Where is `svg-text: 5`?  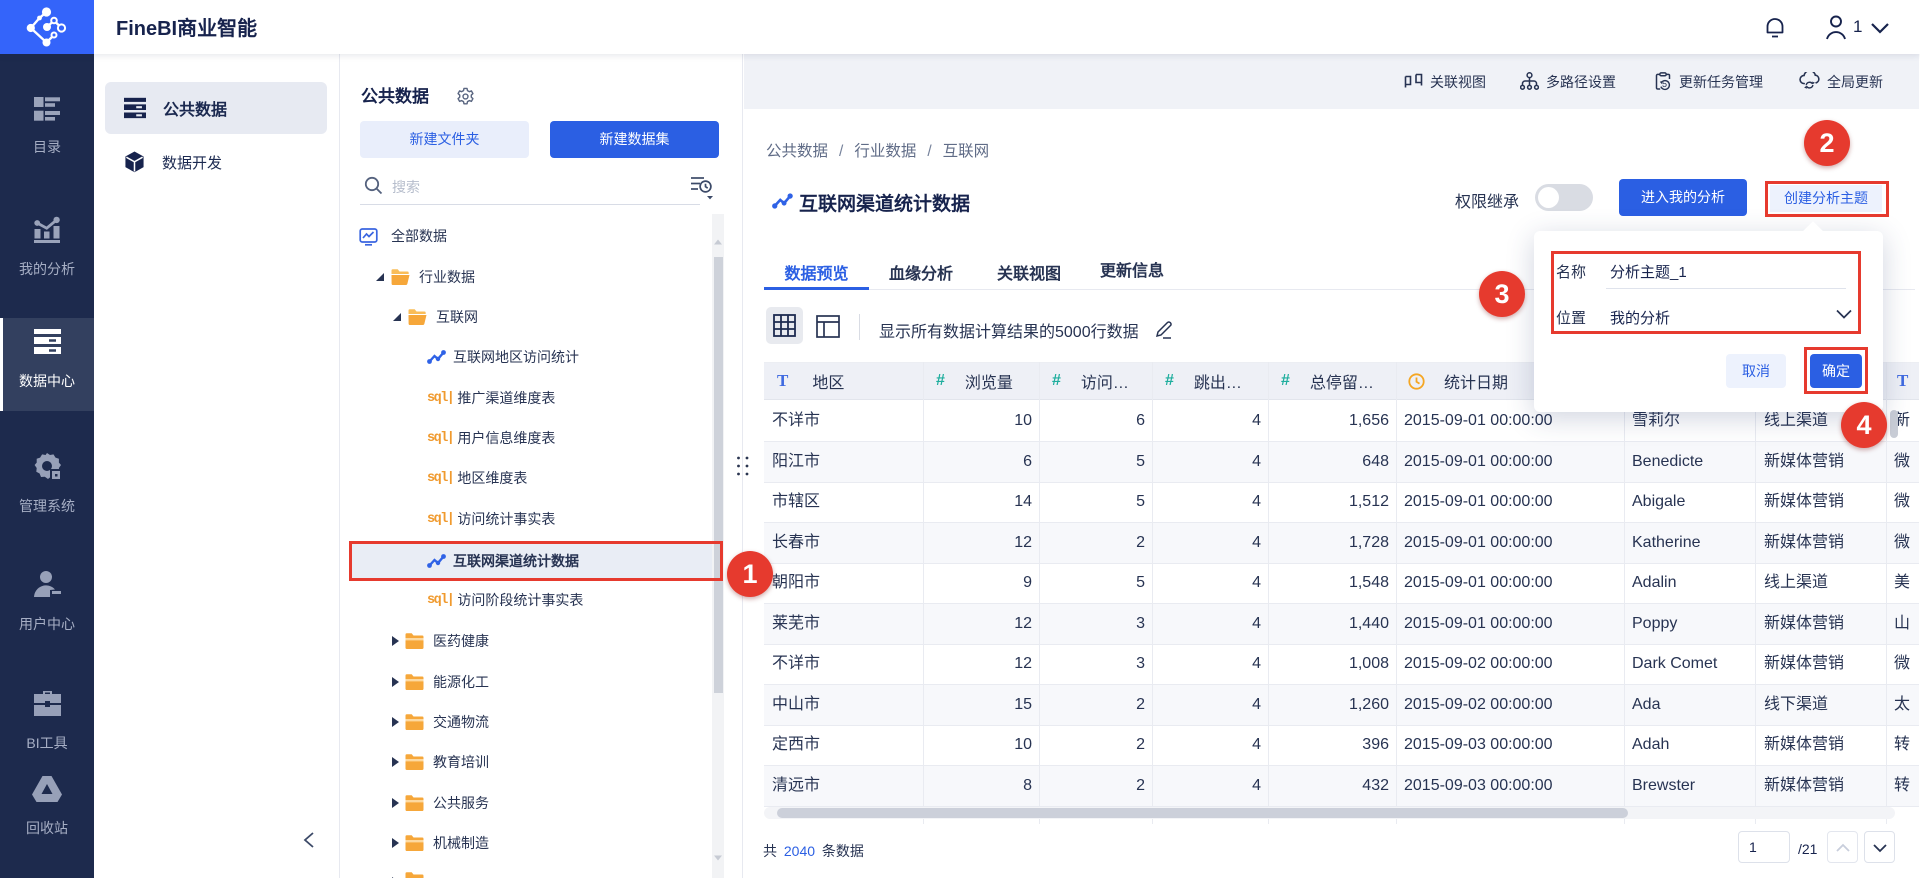 svg-text: 5 is located at coordinates (1664, 84).